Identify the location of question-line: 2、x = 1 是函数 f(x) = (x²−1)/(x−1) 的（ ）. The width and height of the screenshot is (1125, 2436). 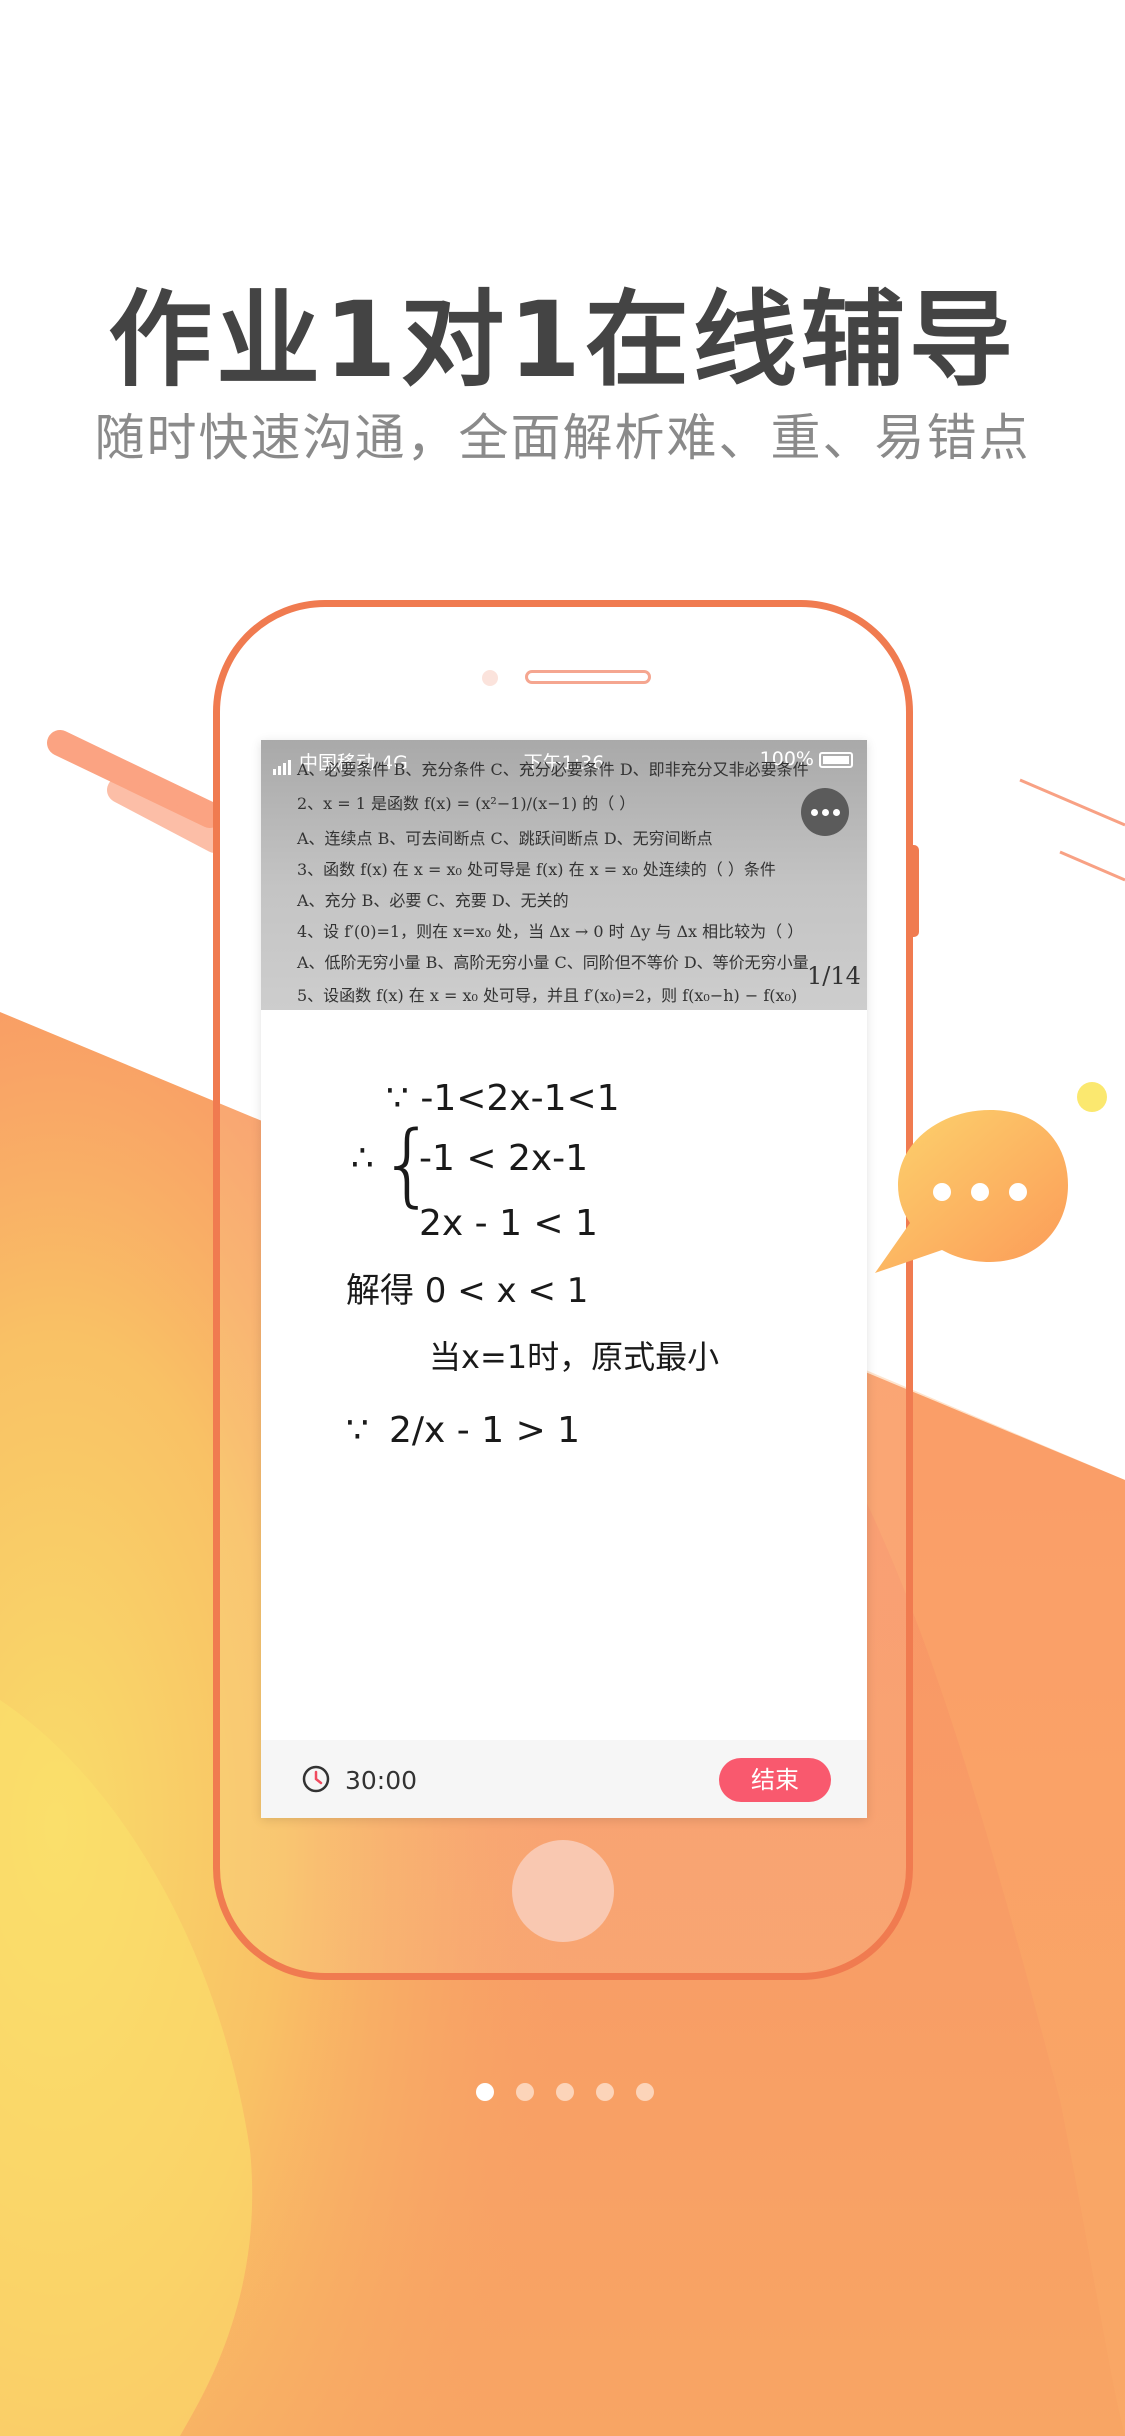
(466, 803).